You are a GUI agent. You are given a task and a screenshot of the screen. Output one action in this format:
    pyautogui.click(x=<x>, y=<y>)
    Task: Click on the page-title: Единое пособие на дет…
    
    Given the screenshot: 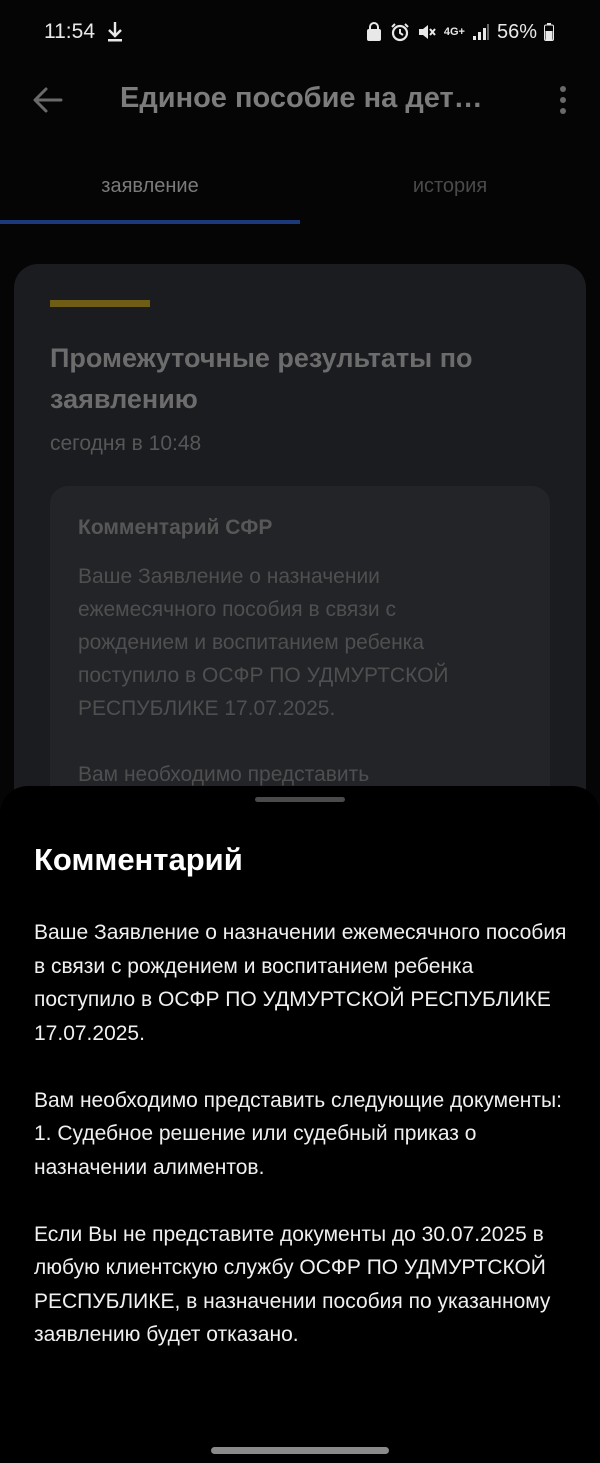 What is the action you would take?
    pyautogui.click(x=301, y=98)
    